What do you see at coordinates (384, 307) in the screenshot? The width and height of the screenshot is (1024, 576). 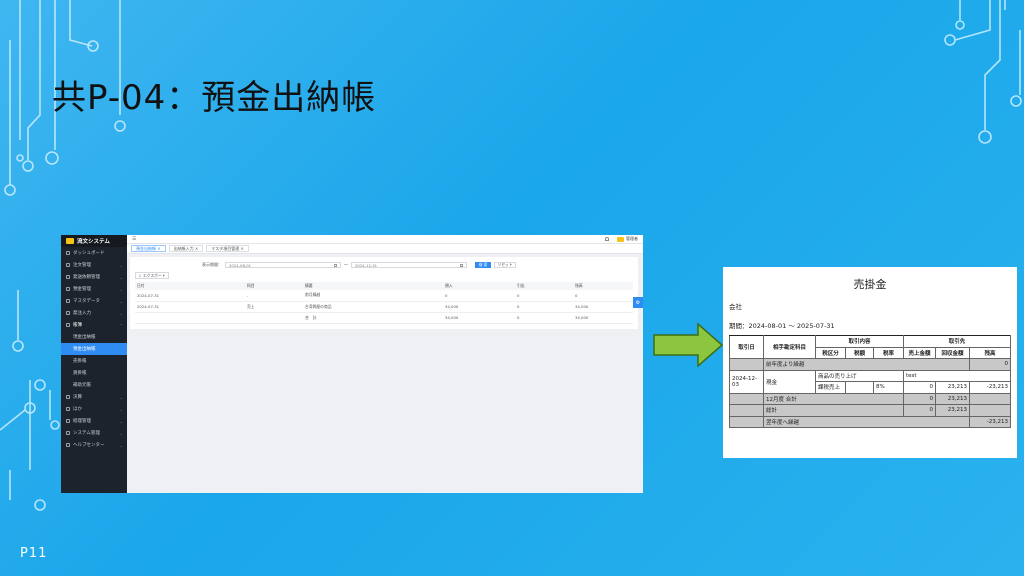 I see `table-row: 2024-07-31 売上 台湾問屋の商品 34,000 0 34,000` at bounding box center [384, 307].